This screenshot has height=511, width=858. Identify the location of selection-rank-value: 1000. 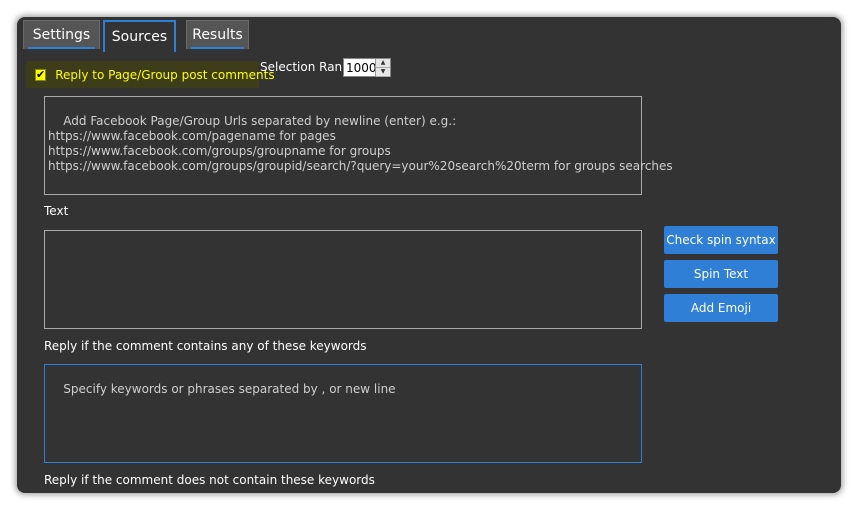
(361, 67).